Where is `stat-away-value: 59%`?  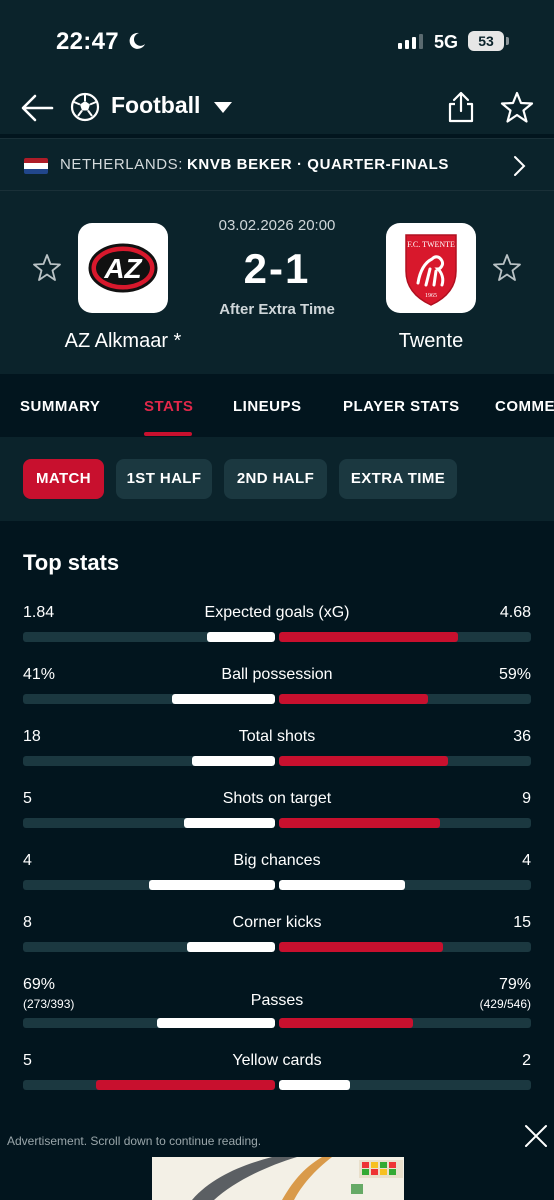 stat-away-value: 59% is located at coordinates (515, 675).